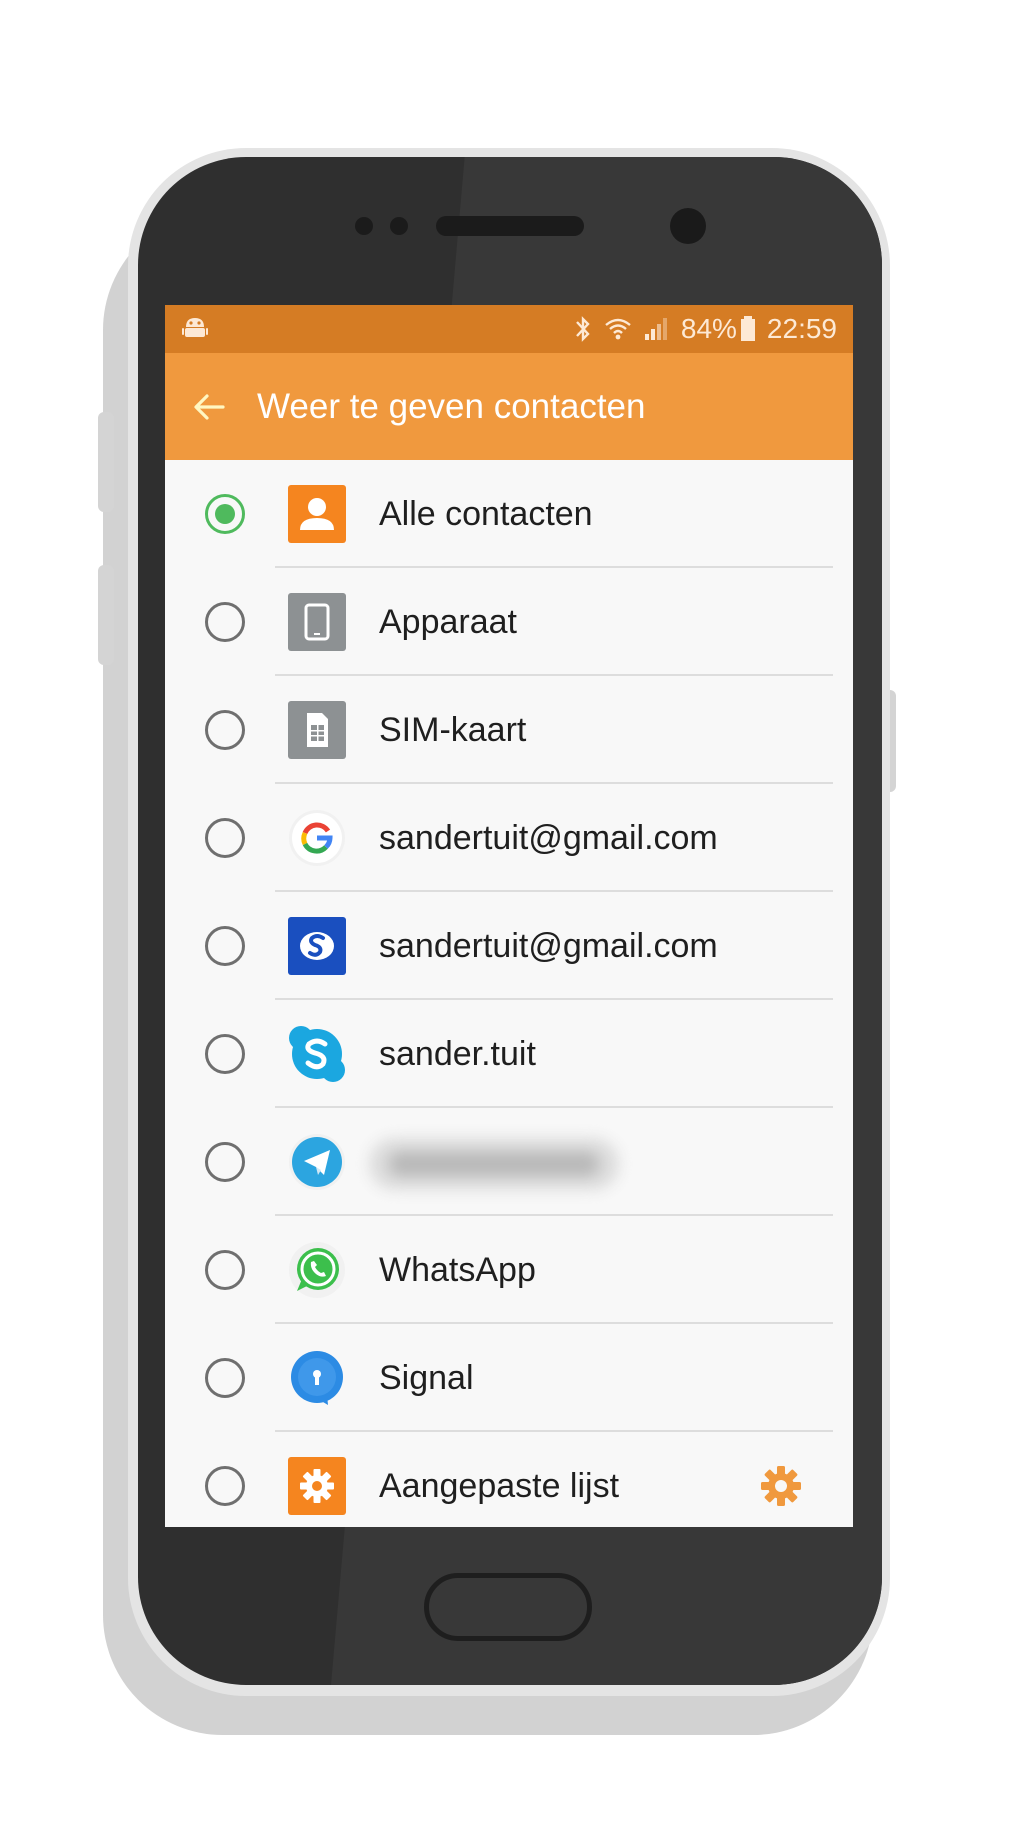 Image resolution: width=1024 pixels, height=1843 pixels. I want to click on status-bar: 84% 22:59, so click(509, 329).